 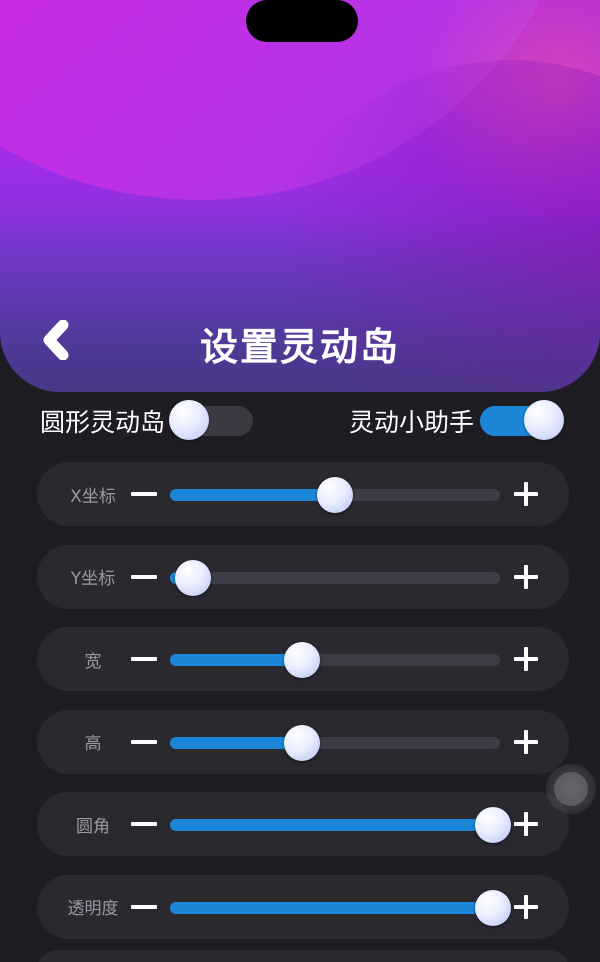 What do you see at coordinates (299, 347) in the screenshot?
I see `page-title: 设置灵动岛` at bounding box center [299, 347].